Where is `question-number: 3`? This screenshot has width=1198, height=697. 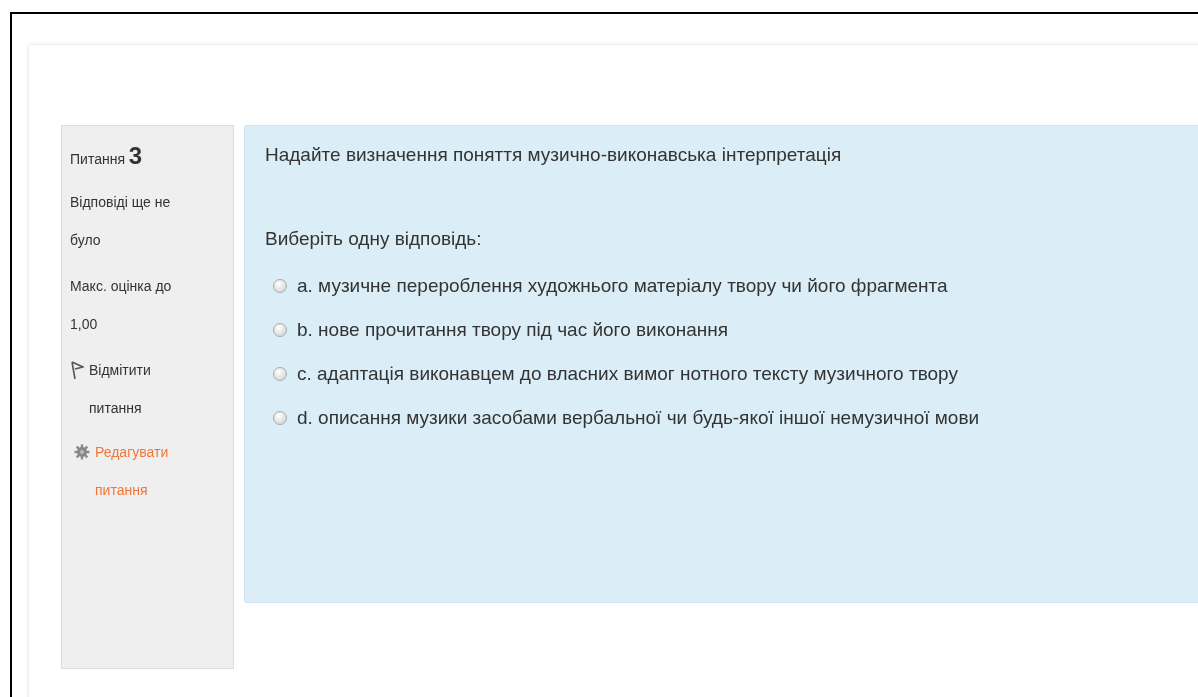
question-number: 3 is located at coordinates (135, 155).